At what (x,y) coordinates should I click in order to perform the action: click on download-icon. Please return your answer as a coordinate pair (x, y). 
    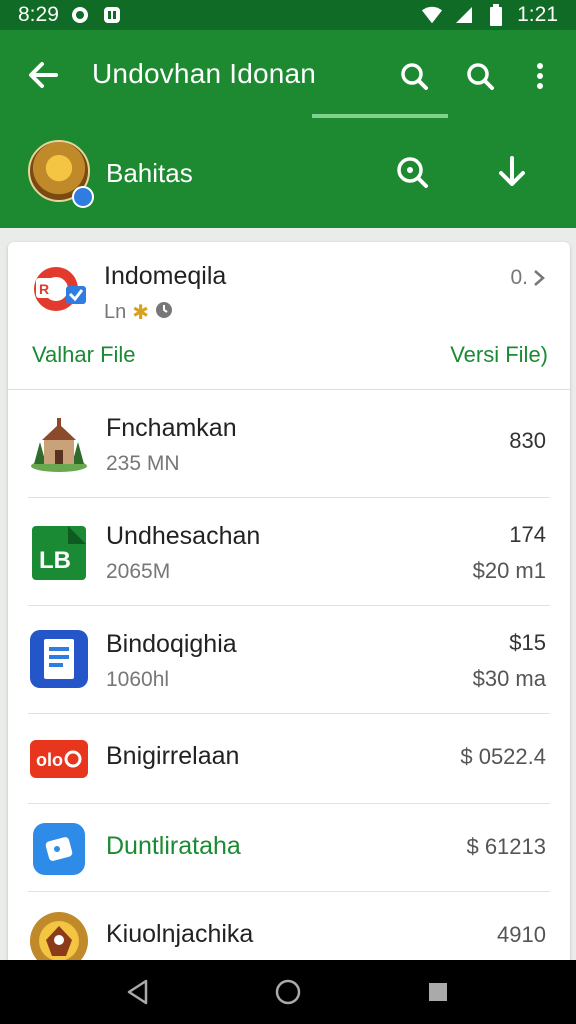
    Looking at the image, I should click on (512, 171).